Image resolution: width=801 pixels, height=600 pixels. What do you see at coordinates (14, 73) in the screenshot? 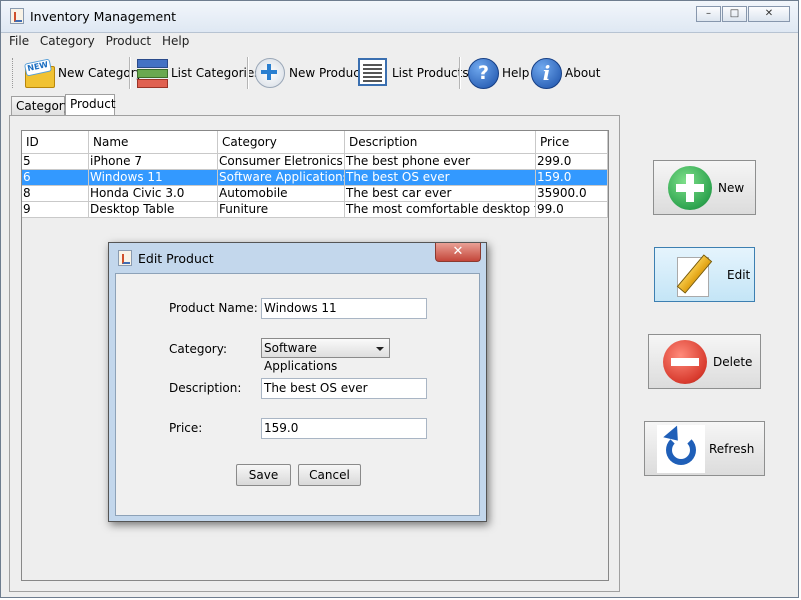
I see `toolbar-grip` at bounding box center [14, 73].